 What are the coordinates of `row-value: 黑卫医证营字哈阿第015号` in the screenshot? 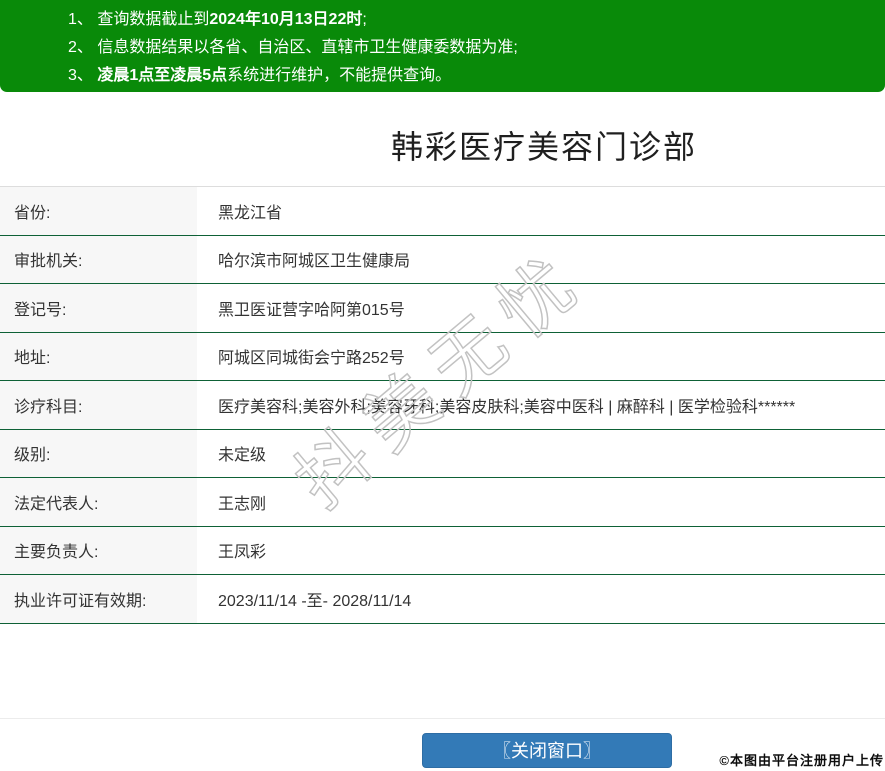 It's located at (311, 310).